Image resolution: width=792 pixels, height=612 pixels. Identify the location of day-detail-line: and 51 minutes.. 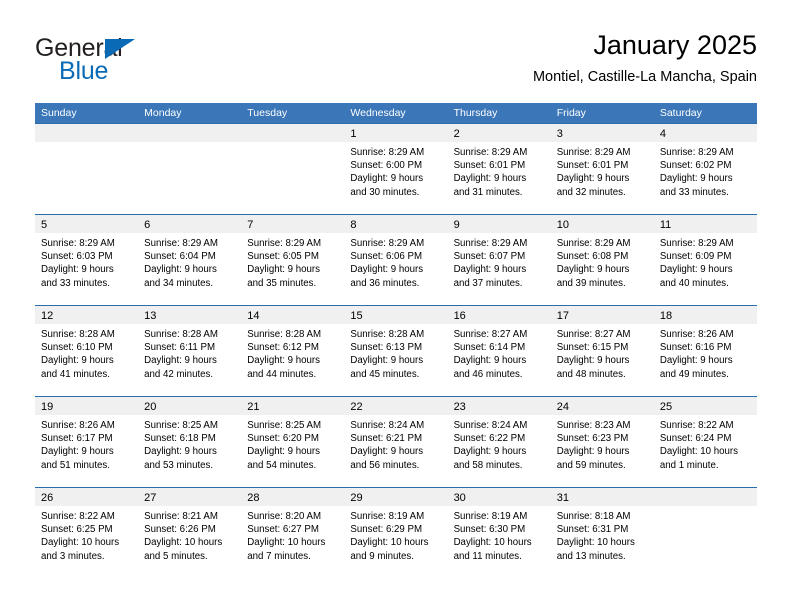
(75, 465).